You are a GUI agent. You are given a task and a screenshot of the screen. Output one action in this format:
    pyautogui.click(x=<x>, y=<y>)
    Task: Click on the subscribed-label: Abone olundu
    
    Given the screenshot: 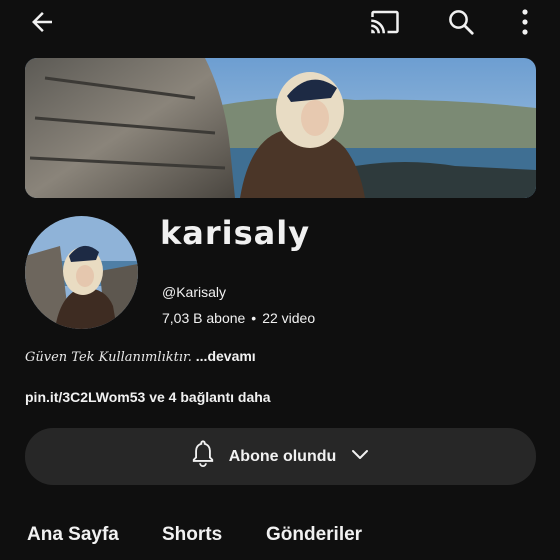 What is the action you would take?
    pyautogui.click(x=282, y=456)
    